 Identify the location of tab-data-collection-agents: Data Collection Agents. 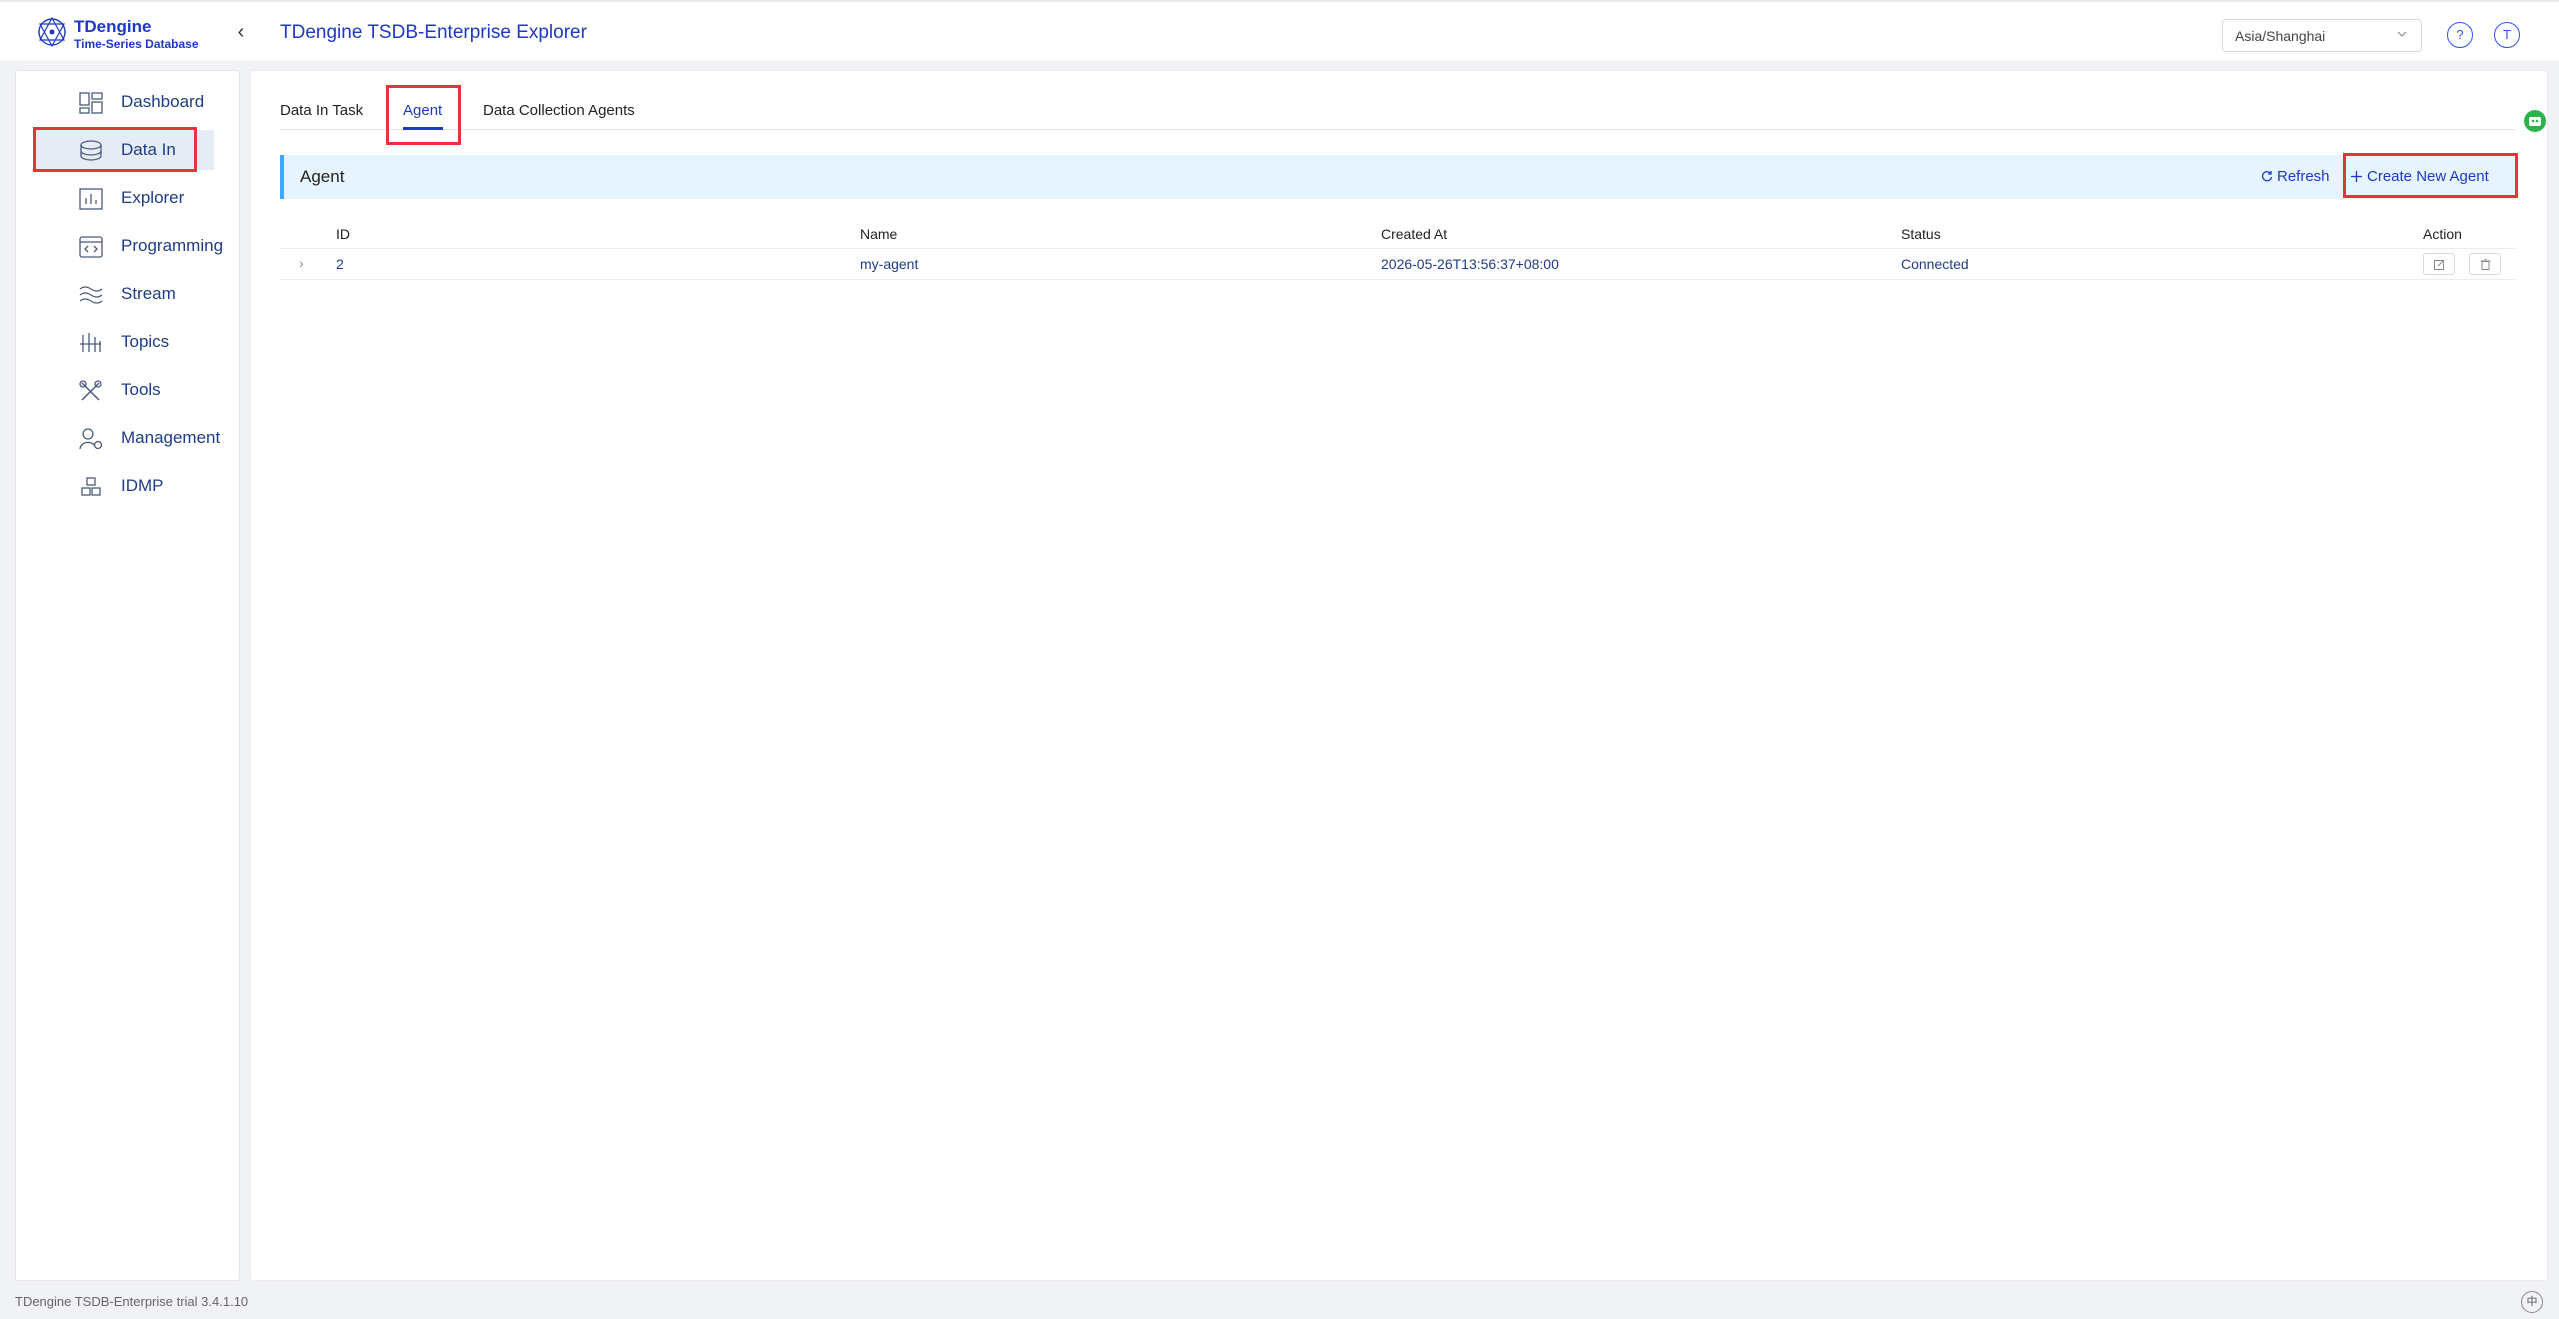
(559, 110).